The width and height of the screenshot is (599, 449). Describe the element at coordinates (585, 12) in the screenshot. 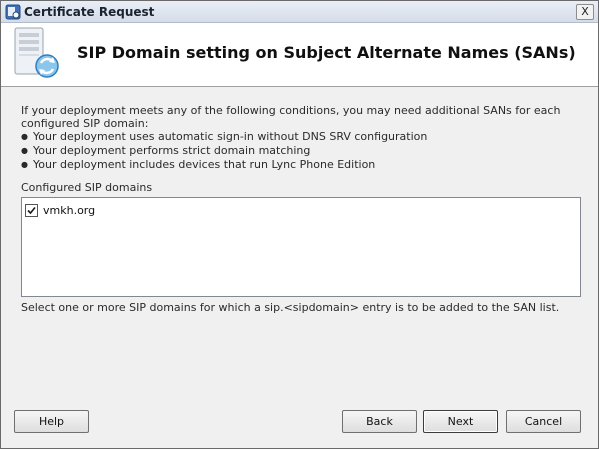

I see `close-button: X` at that location.